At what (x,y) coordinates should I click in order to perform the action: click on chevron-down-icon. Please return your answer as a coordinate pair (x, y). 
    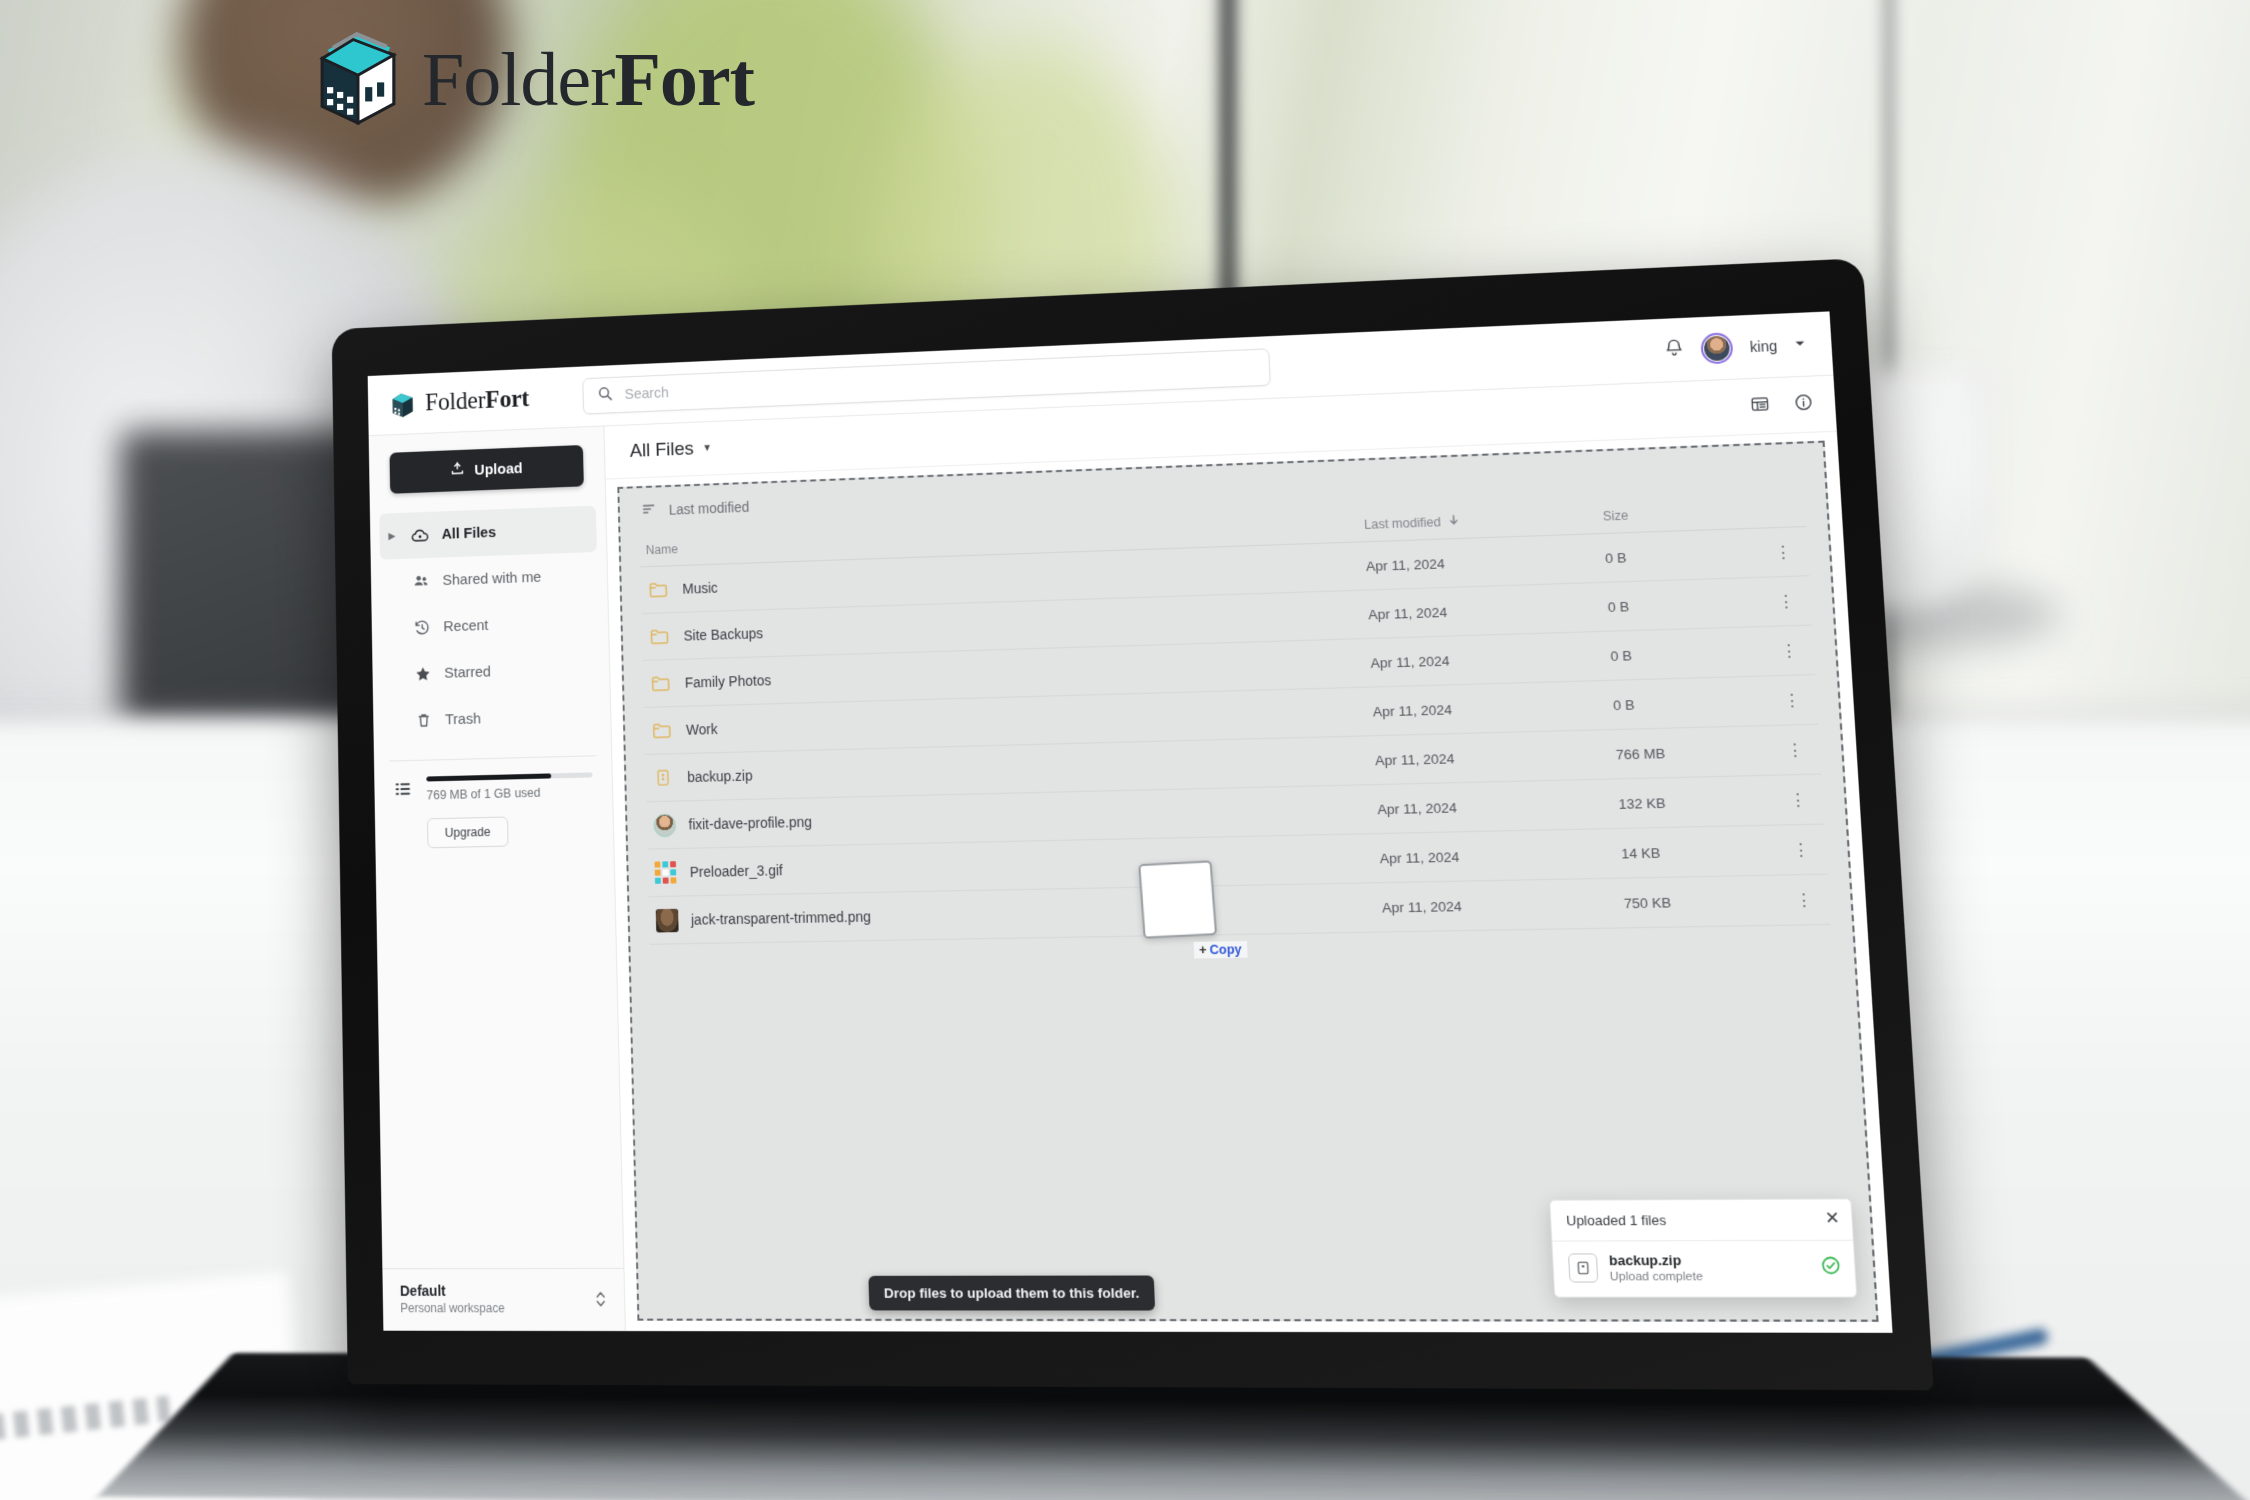
    Looking at the image, I should click on (1800, 344).